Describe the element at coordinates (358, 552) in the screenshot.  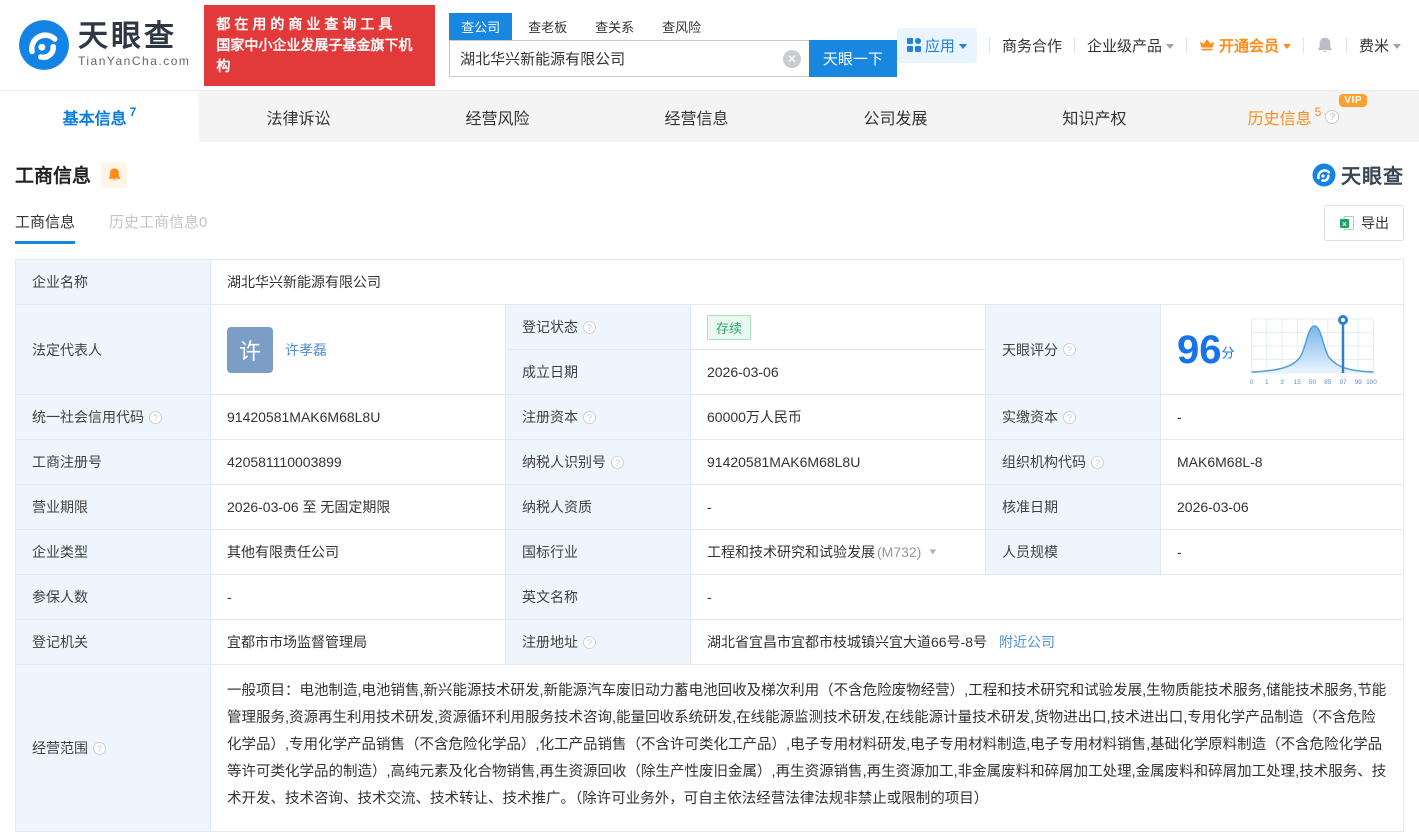
I see `company-type-value: 其他有限责任公司` at that location.